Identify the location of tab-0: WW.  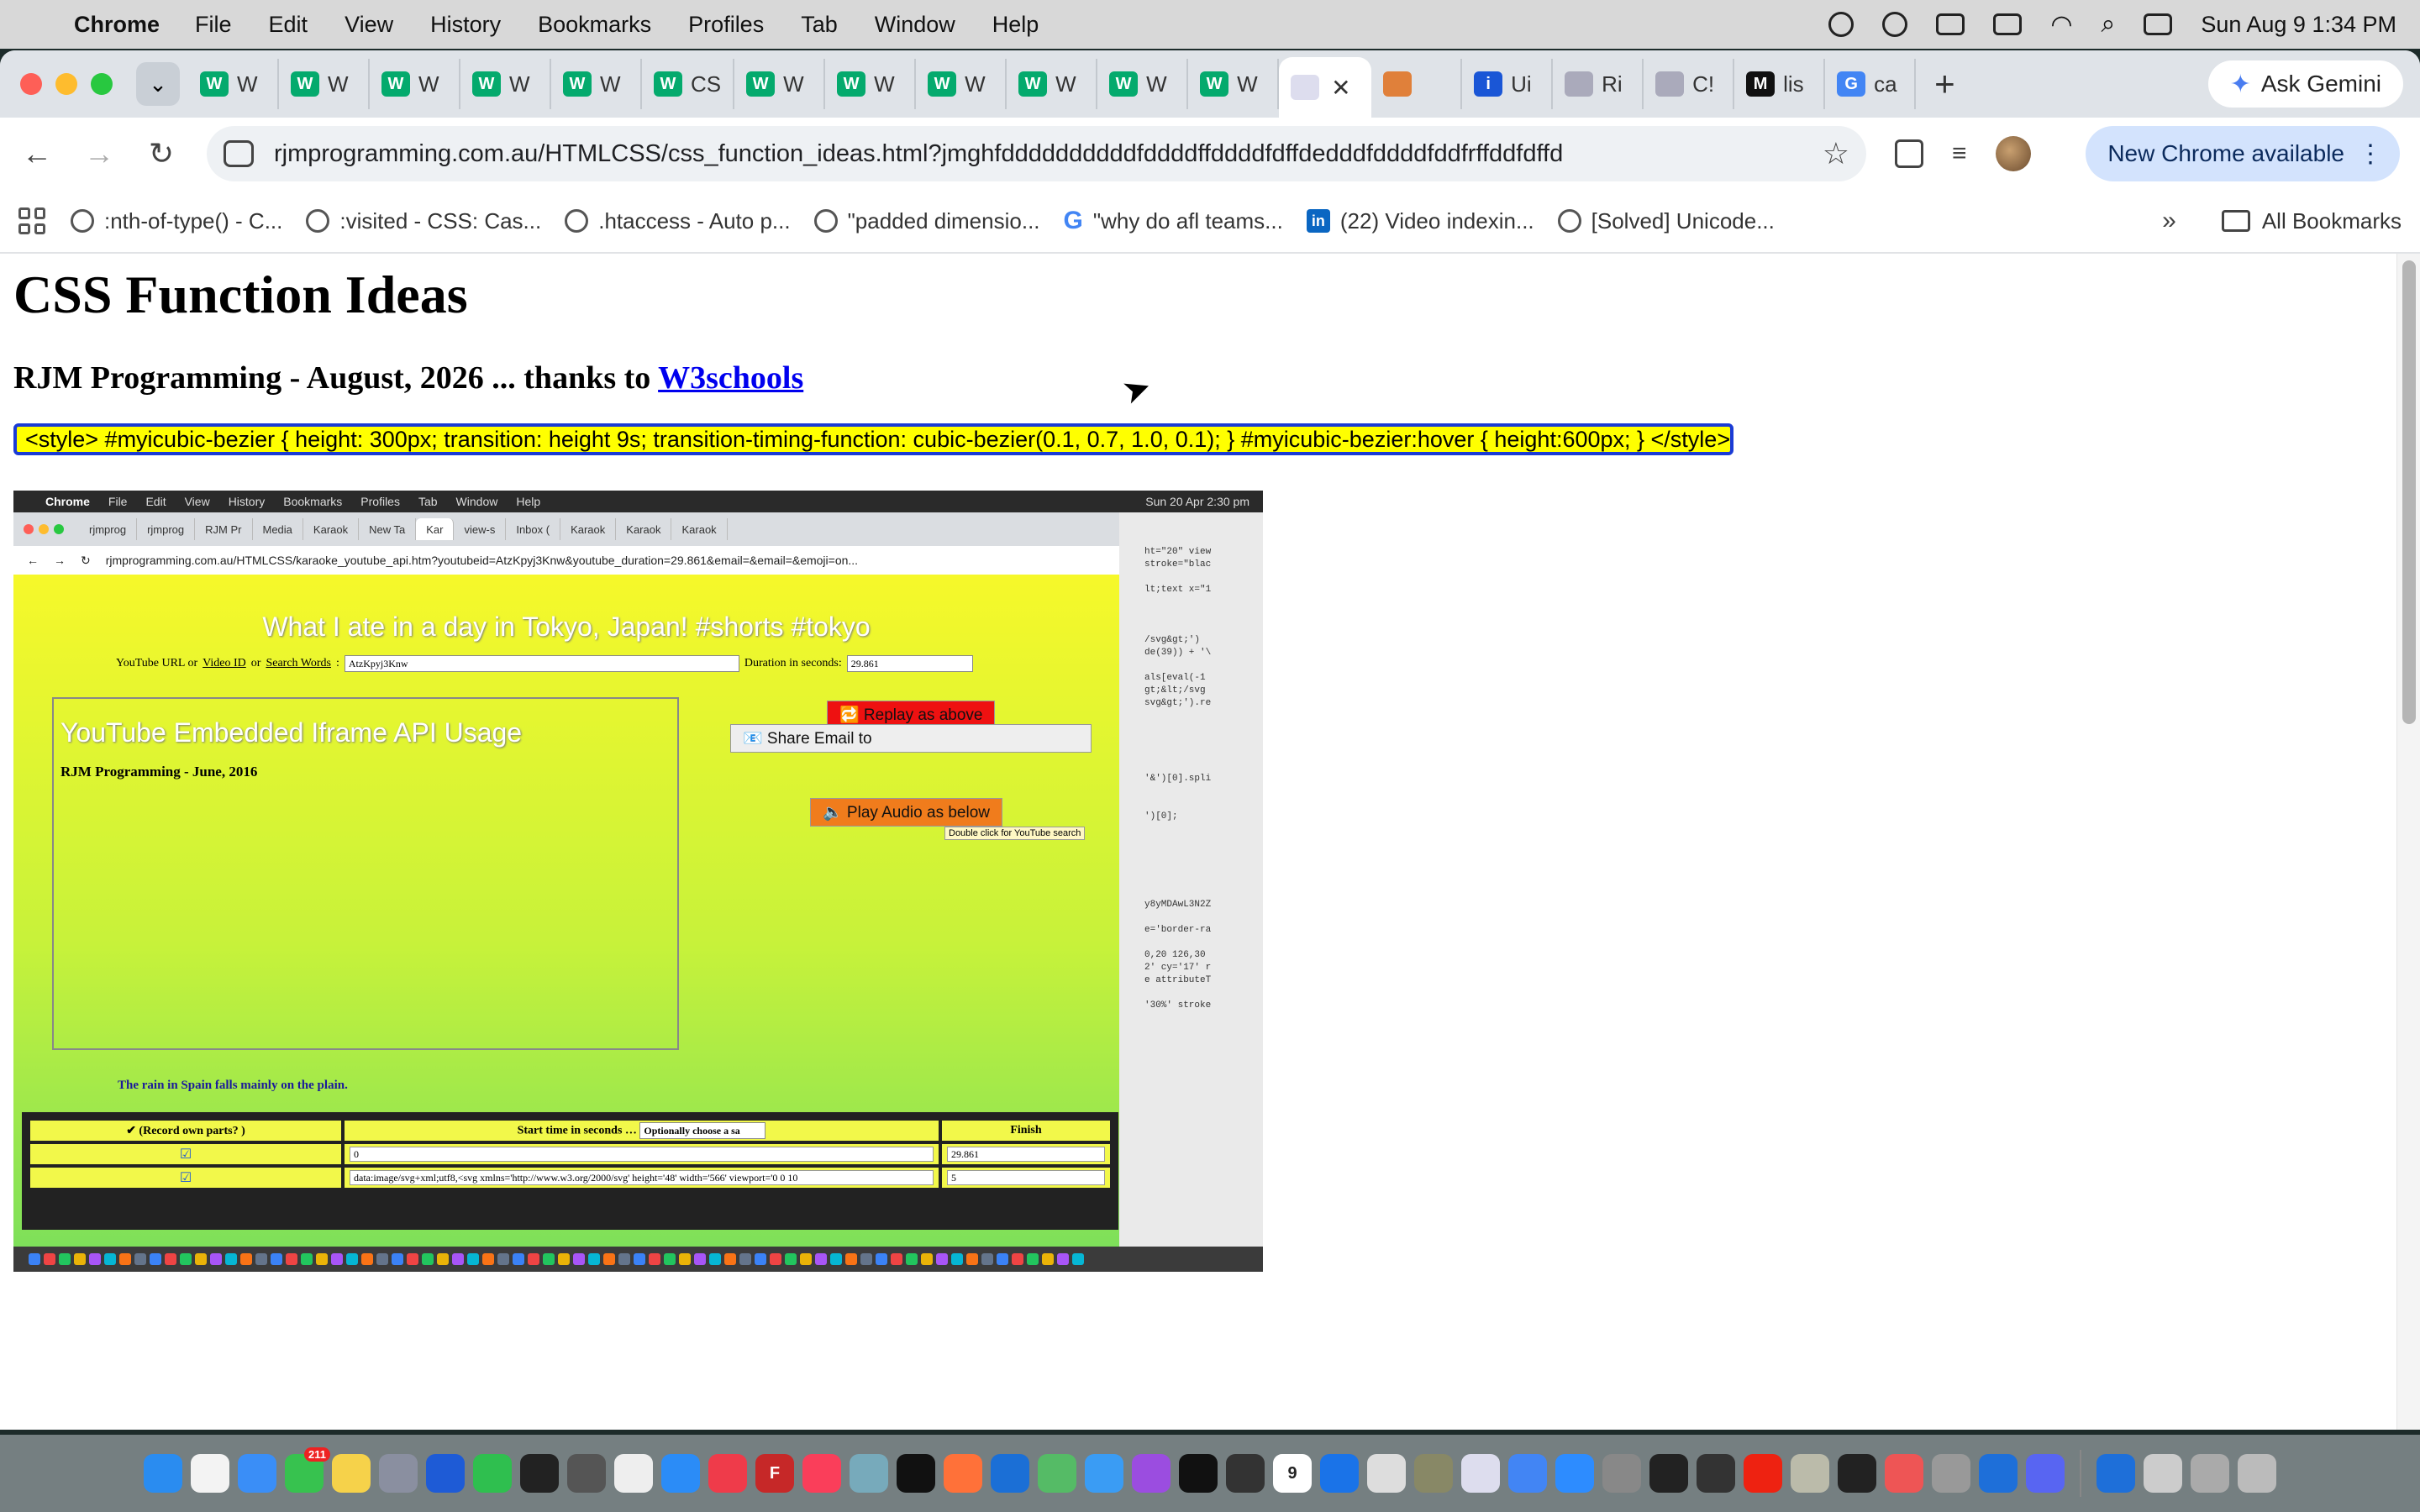
(233, 84).